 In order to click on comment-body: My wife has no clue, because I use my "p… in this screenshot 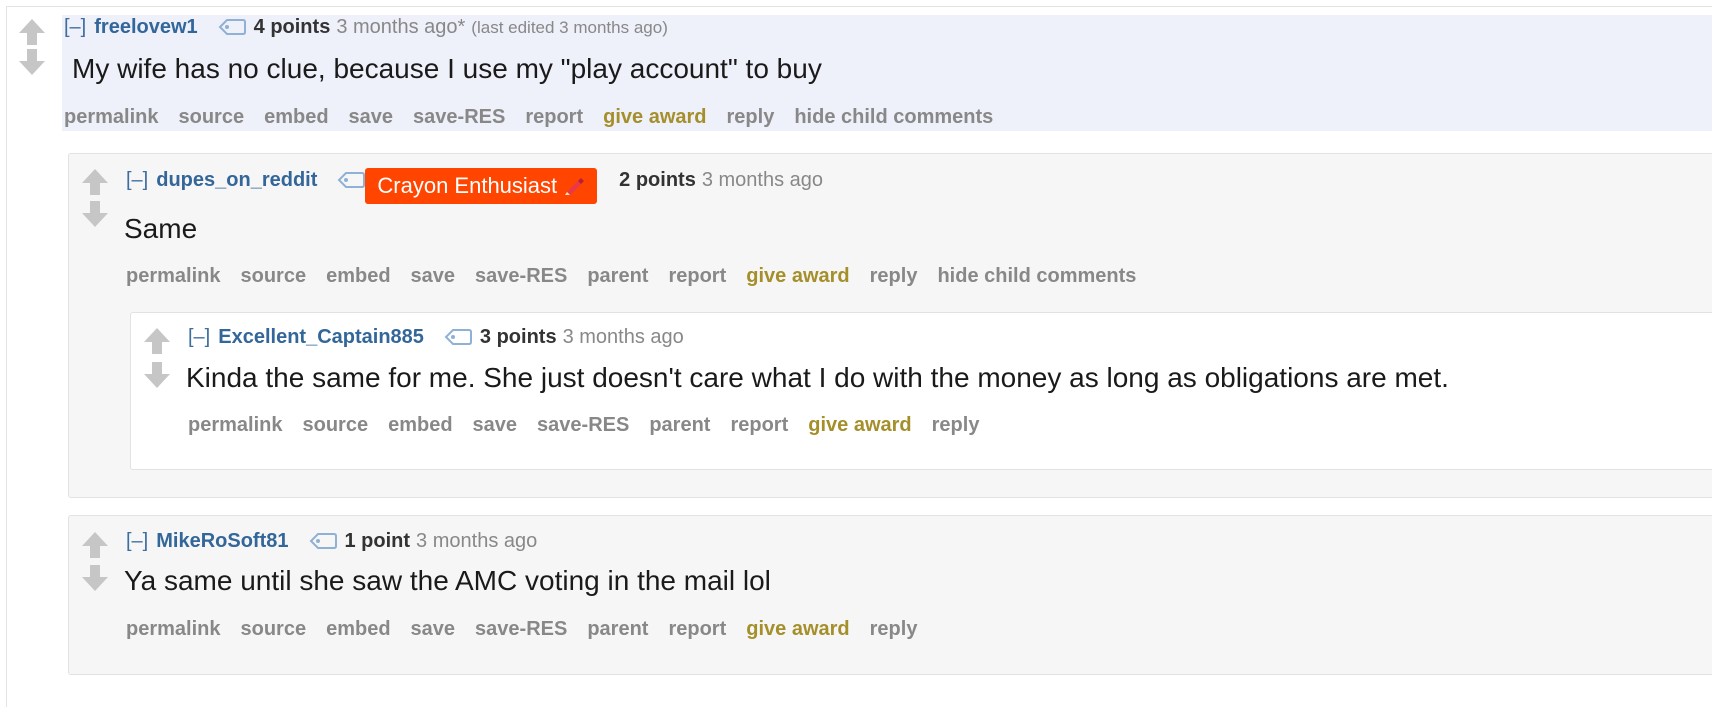, I will do `click(447, 68)`.